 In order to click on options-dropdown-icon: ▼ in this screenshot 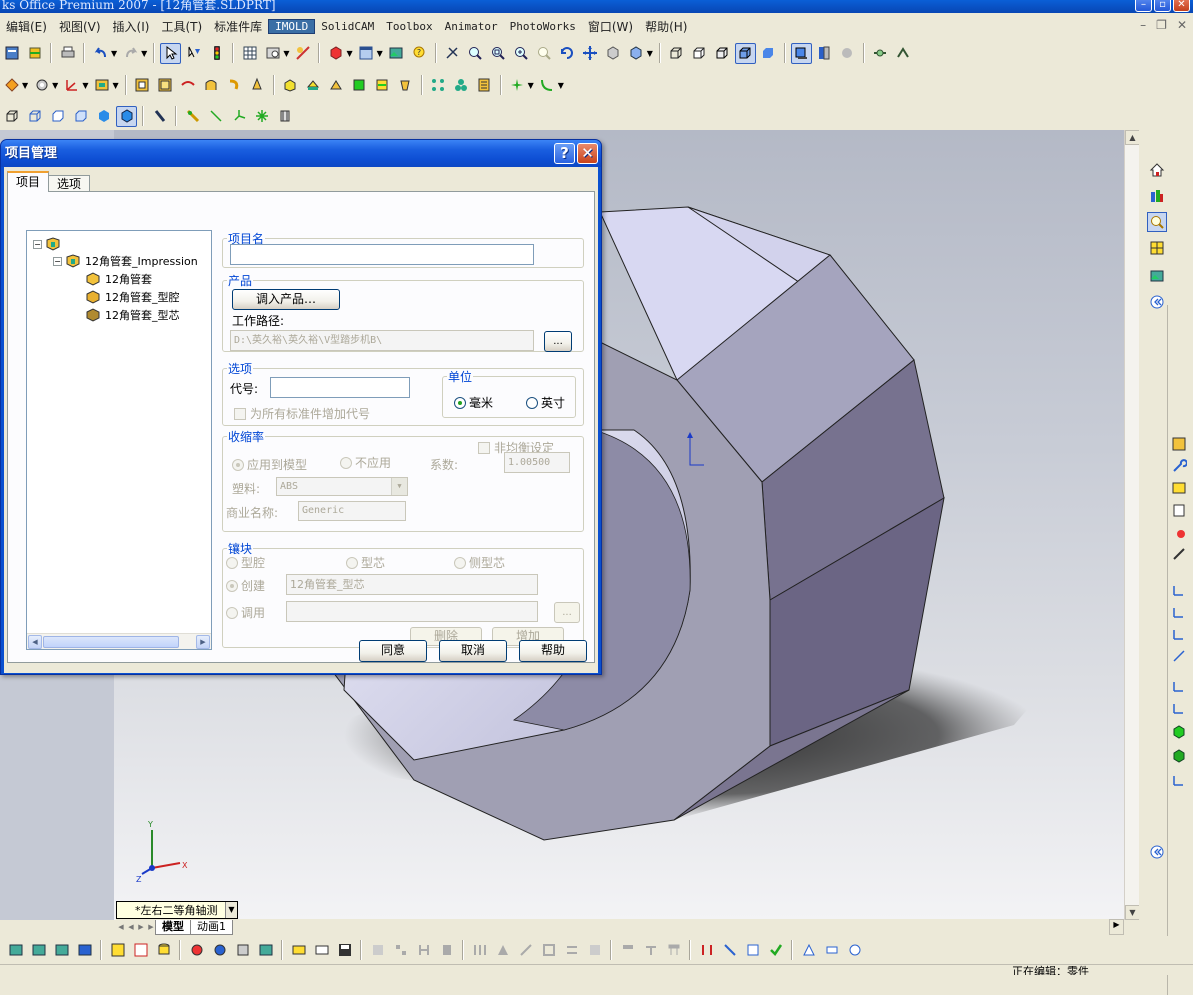, I will do `click(286, 53)`.